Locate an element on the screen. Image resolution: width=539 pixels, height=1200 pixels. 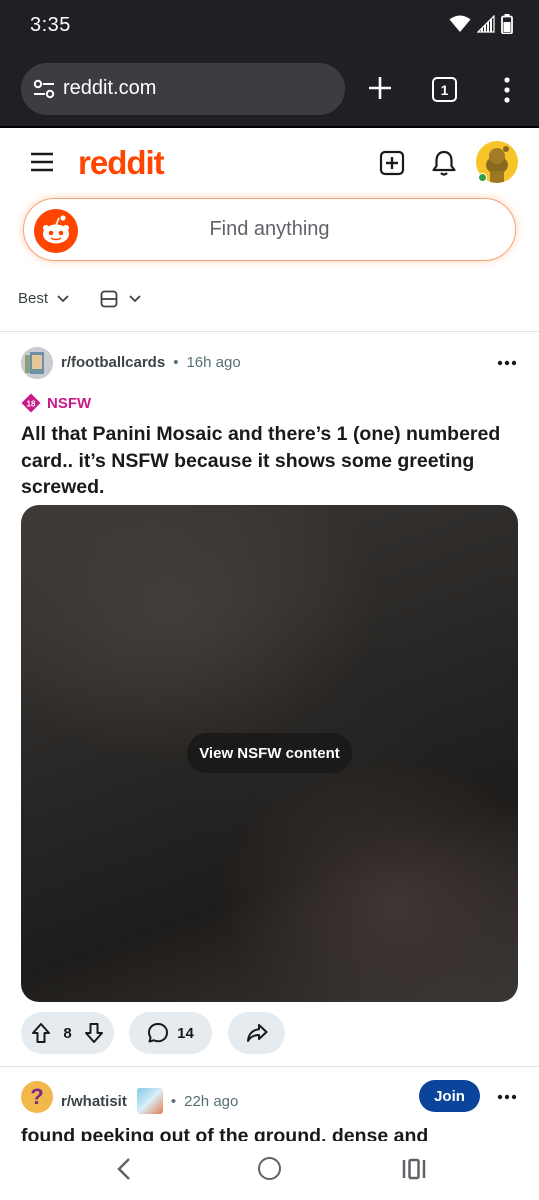
subreddit-name: r/whatisit is located at coordinates (94, 1101).